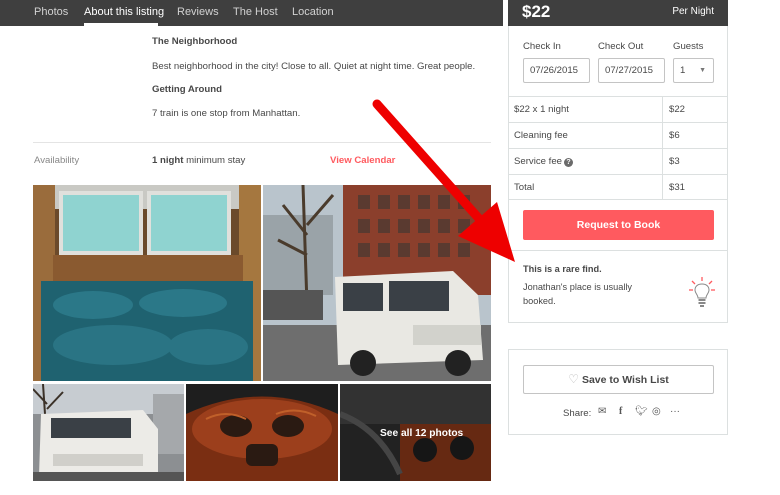 This screenshot has width=780, height=495. What do you see at coordinates (674, 161) in the screenshot?
I see `price-row-value: $3` at bounding box center [674, 161].